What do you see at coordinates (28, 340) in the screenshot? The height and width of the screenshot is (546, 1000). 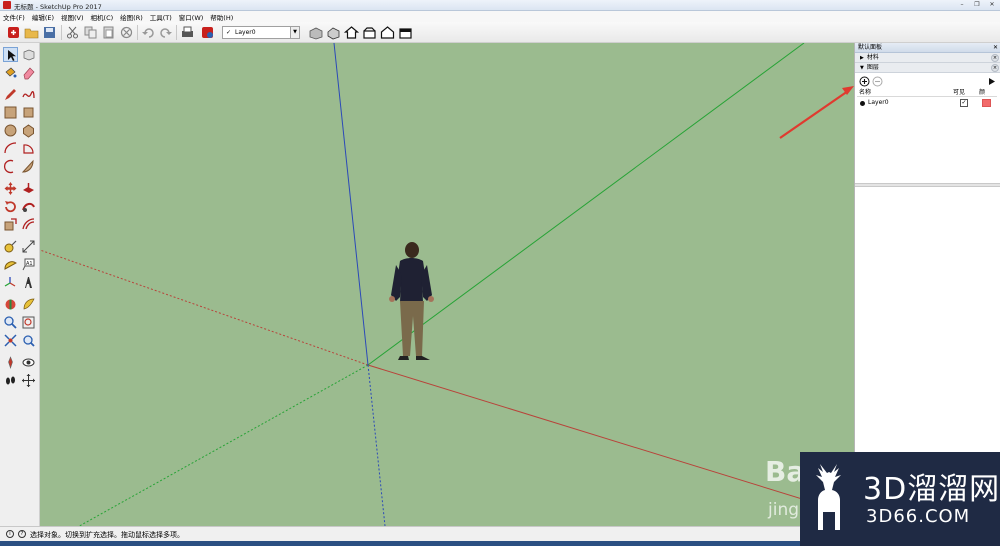 I see `pan-icon` at bounding box center [28, 340].